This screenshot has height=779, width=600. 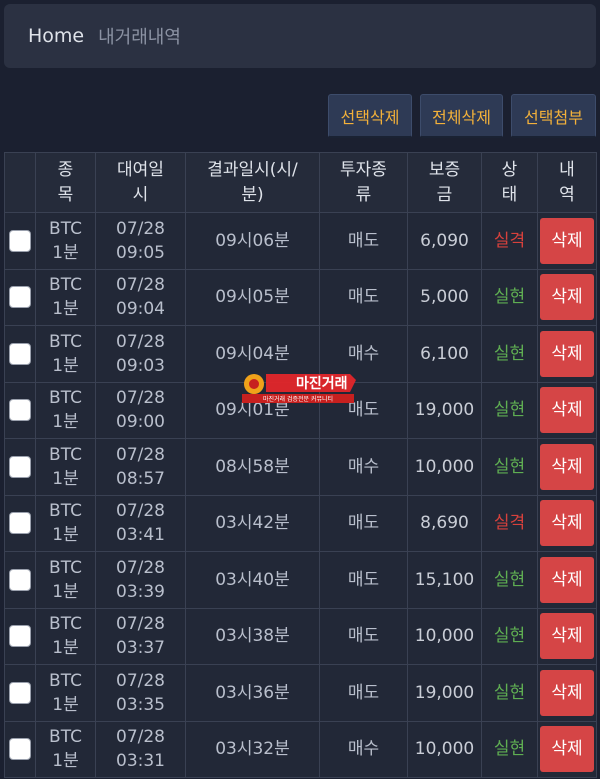 I want to click on delete-selected-button: 선택삭제, so click(x=370, y=116).